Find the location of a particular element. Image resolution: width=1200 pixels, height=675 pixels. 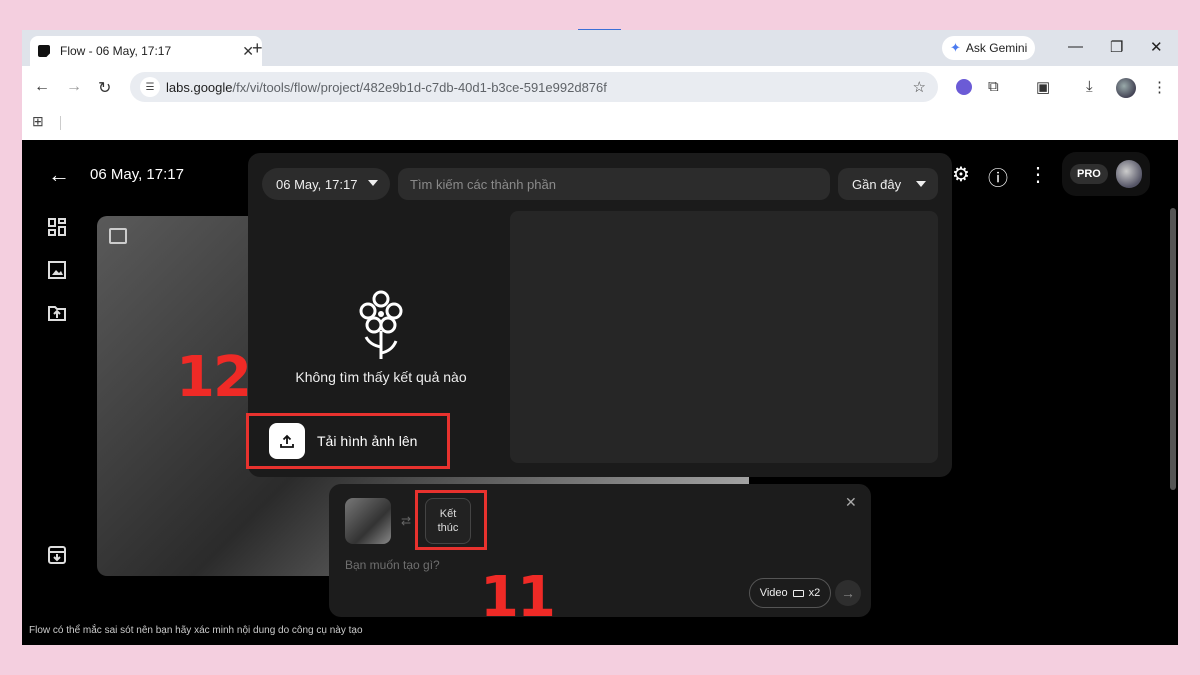

avatar is located at coordinates (1128, 174).